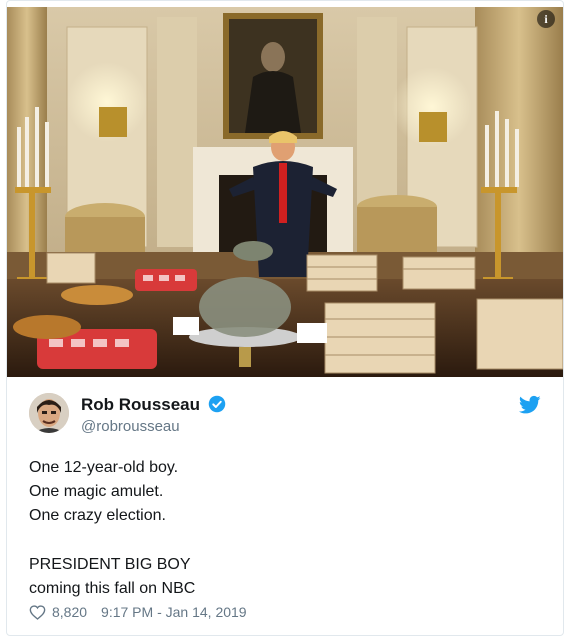  What do you see at coordinates (110, 564) in the screenshot?
I see `tweet-line: PRESIDENT BIG BOY` at bounding box center [110, 564].